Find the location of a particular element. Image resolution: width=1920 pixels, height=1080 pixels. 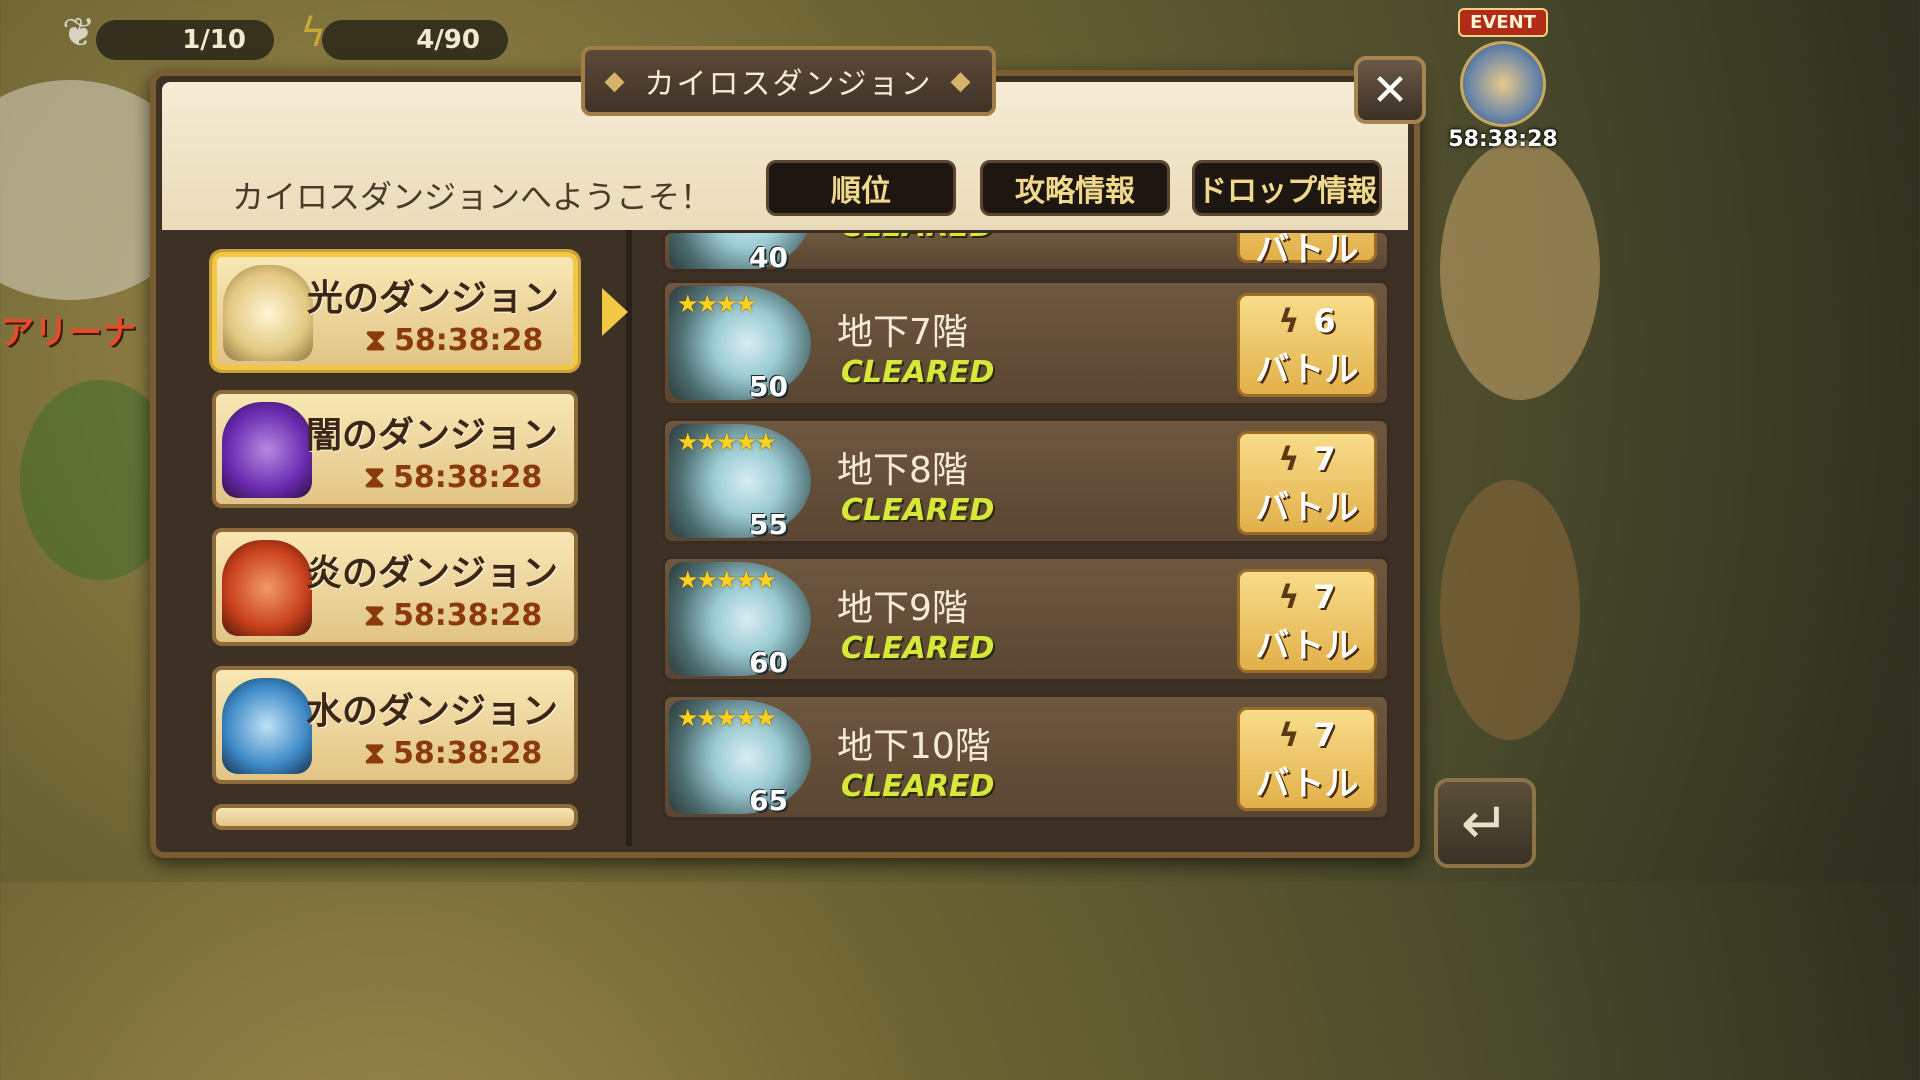

floor-shield-icon: ★★★★★ 65 is located at coordinates (740, 758).